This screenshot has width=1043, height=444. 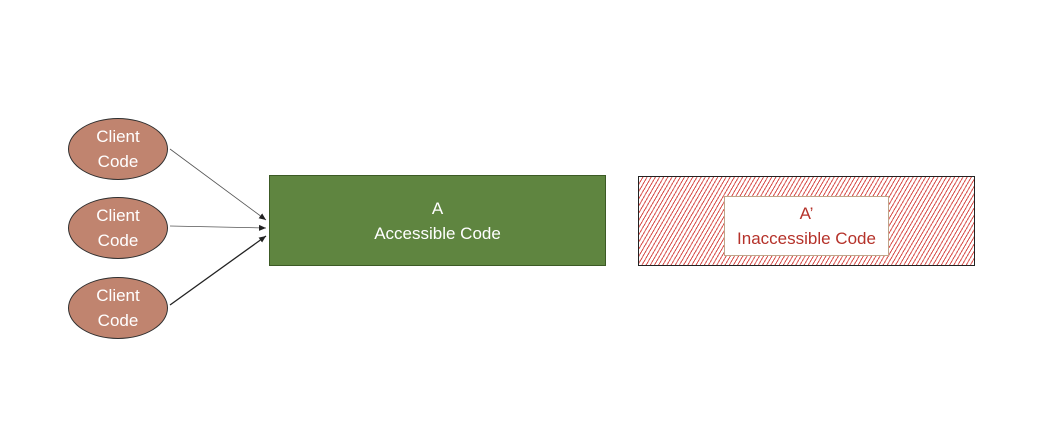 I want to click on inaccessible-code-hatched-box: A’ Inaccessible Code, so click(x=806, y=221).